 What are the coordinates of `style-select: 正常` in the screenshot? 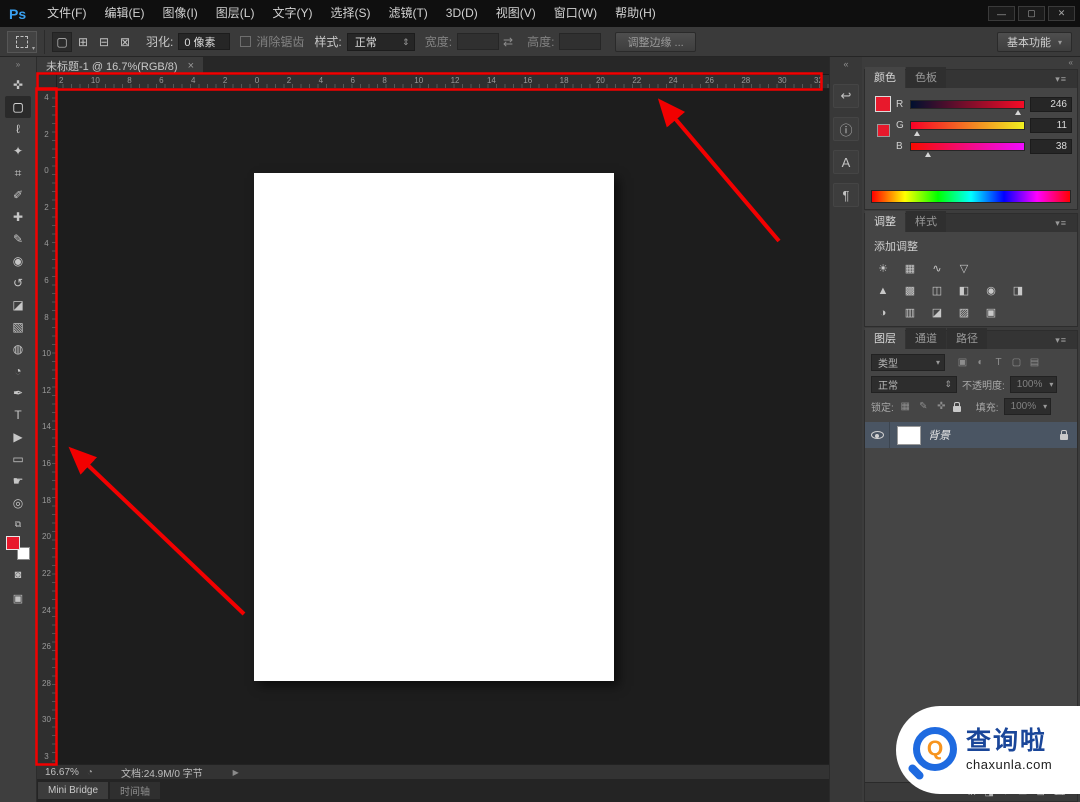 It's located at (380, 41).